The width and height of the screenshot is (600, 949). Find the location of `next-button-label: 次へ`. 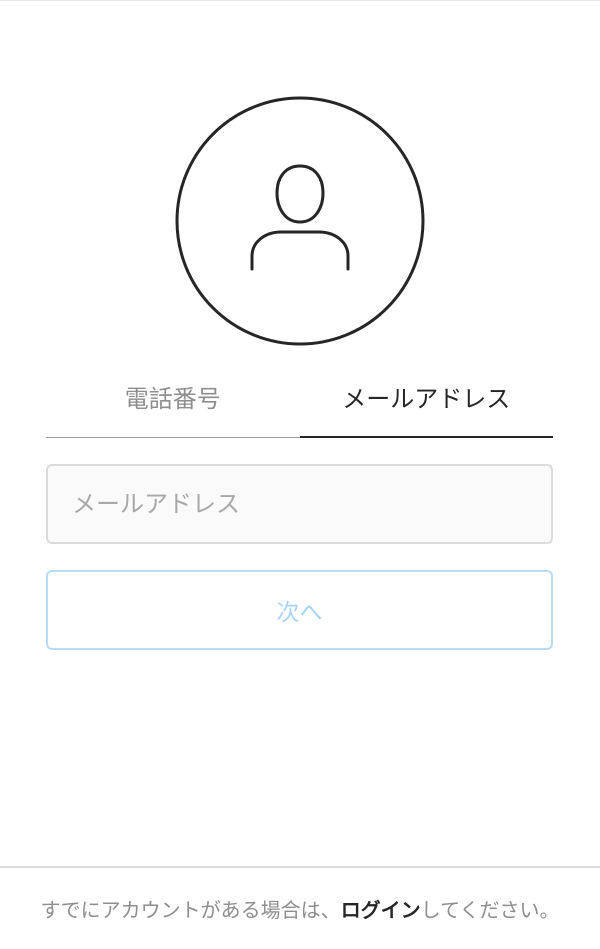

next-button-label: 次へ is located at coordinates (299, 613).